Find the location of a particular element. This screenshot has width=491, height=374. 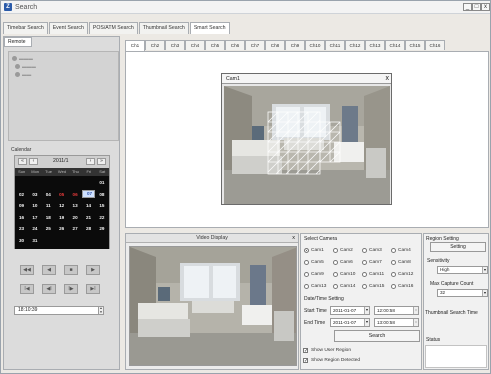

calendar-day: 01 is located at coordinates (101, 183).